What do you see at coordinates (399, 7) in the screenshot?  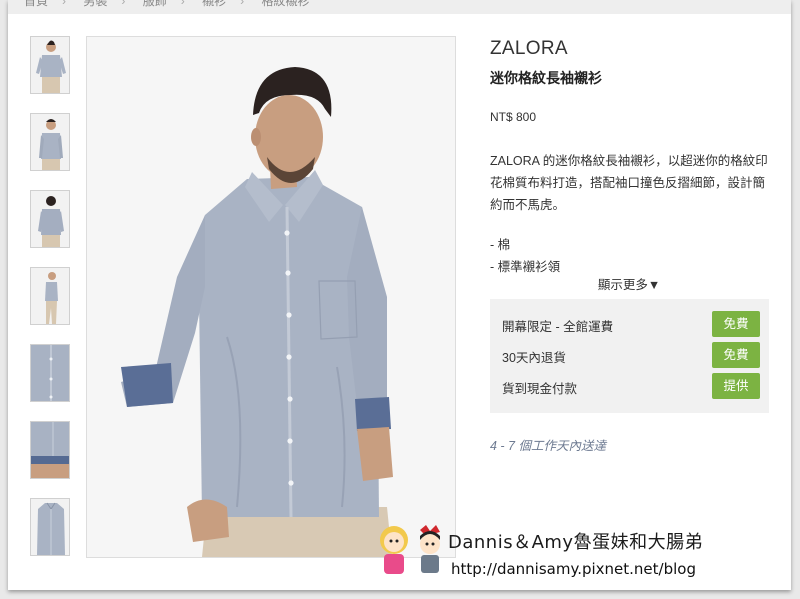 I see `breadcrumb: 首頁 › 男裝 › 服飾 › 襯衫 › 格紋襯衫` at bounding box center [399, 7].